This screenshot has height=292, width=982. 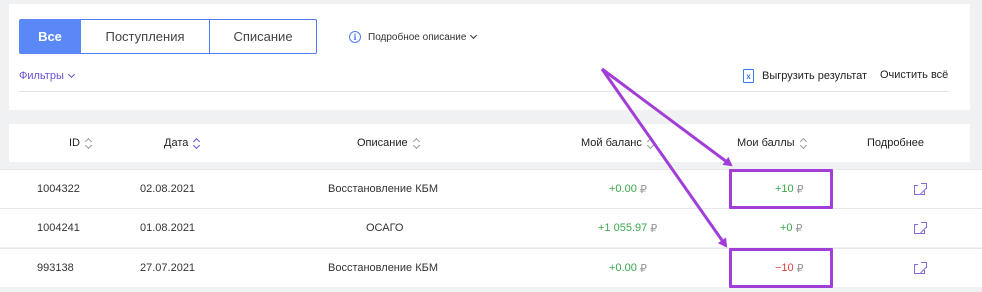 What do you see at coordinates (74, 143) in the screenshot?
I see `column-id-label: ID` at bounding box center [74, 143].